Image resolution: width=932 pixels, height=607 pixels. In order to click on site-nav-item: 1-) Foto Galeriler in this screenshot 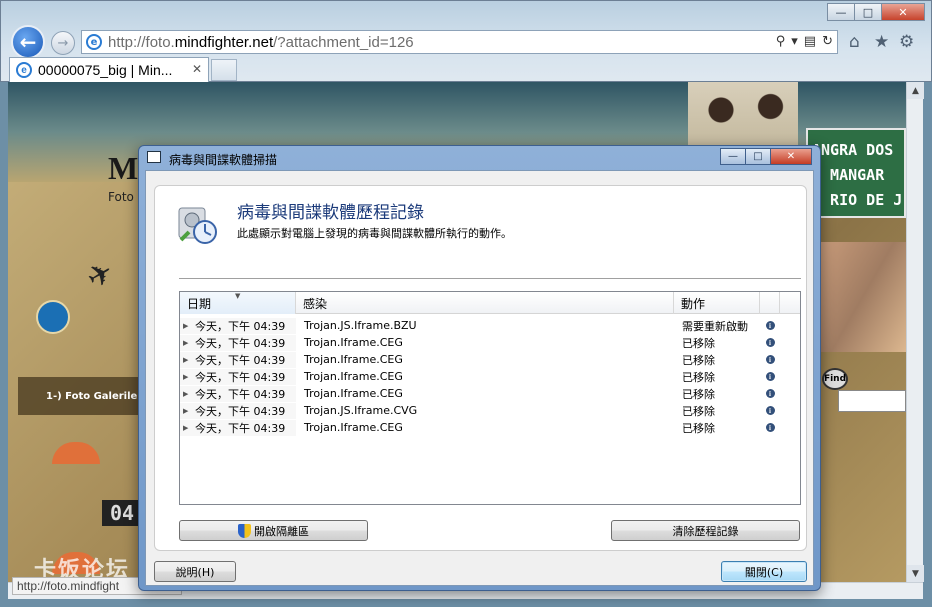, I will do `click(88, 396)`.